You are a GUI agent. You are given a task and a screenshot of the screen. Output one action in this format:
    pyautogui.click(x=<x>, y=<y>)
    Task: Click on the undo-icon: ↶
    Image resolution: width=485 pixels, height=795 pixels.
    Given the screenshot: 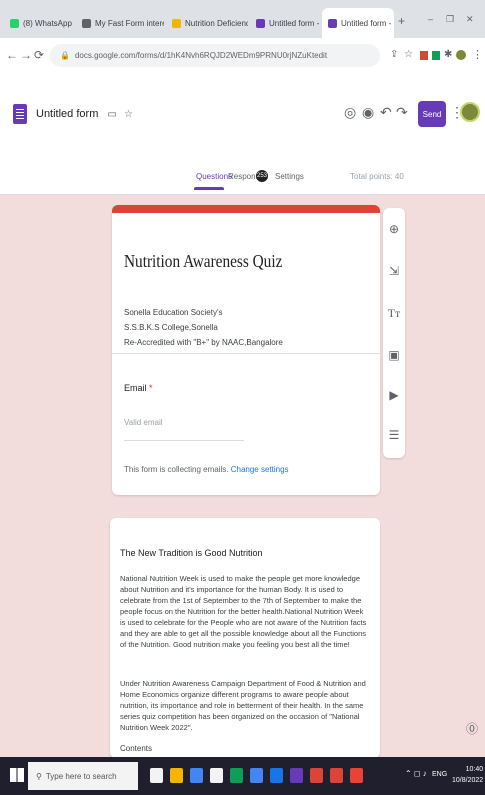 What is the action you would take?
    pyautogui.click(x=386, y=112)
    